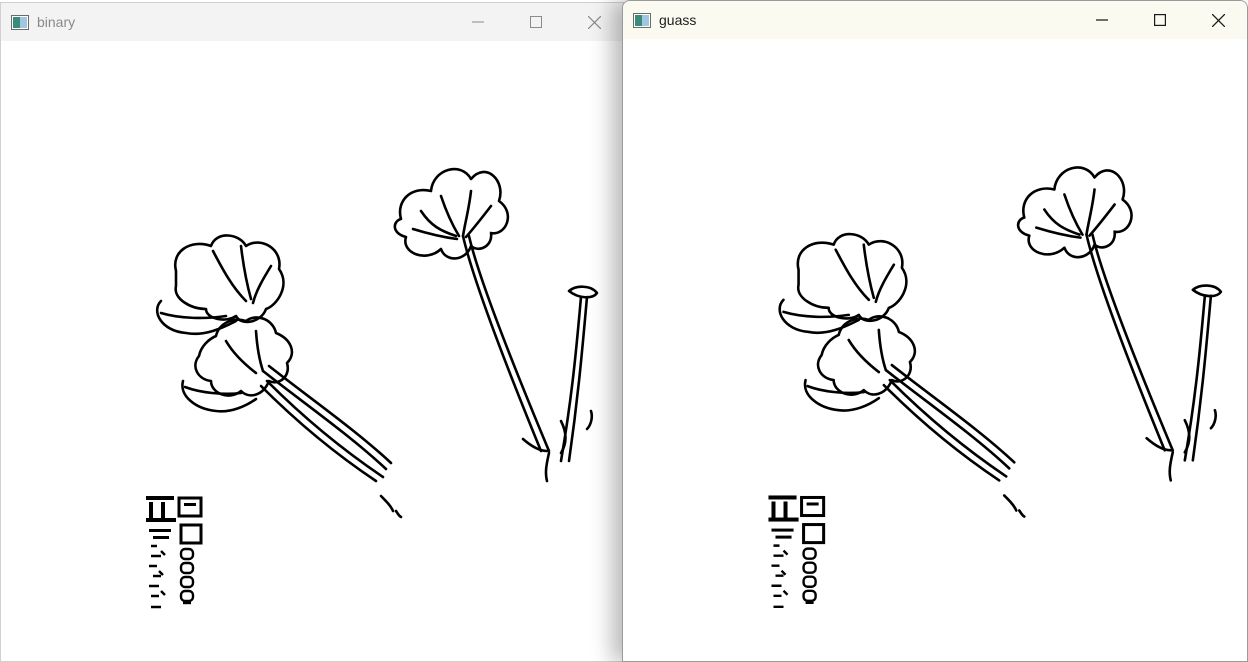 This screenshot has height=662, width=1248. What do you see at coordinates (935, 20) in the screenshot?
I see `guass-titlebar: guass` at bounding box center [935, 20].